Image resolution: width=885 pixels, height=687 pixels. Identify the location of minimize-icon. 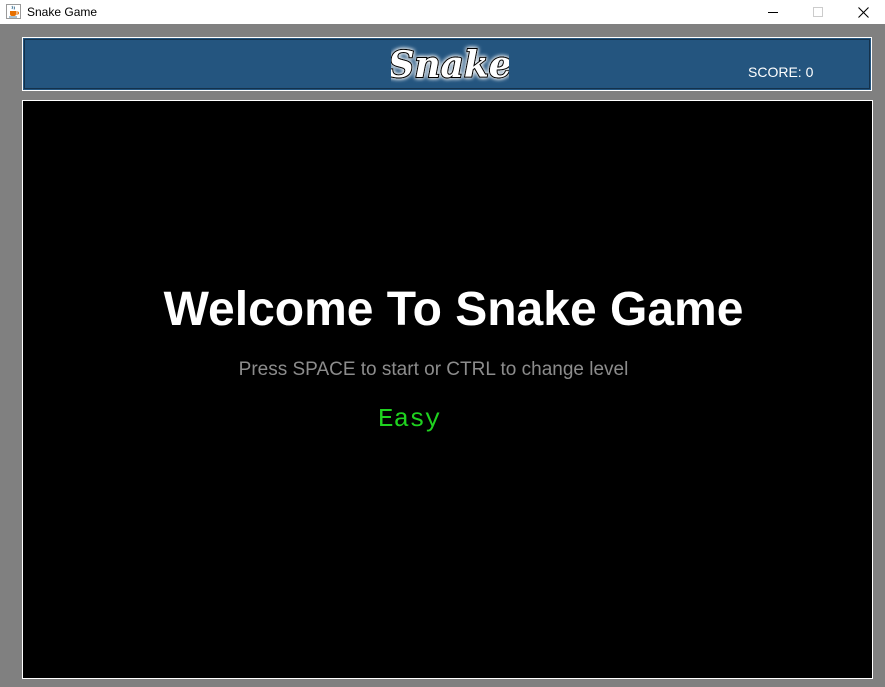
(773, 12).